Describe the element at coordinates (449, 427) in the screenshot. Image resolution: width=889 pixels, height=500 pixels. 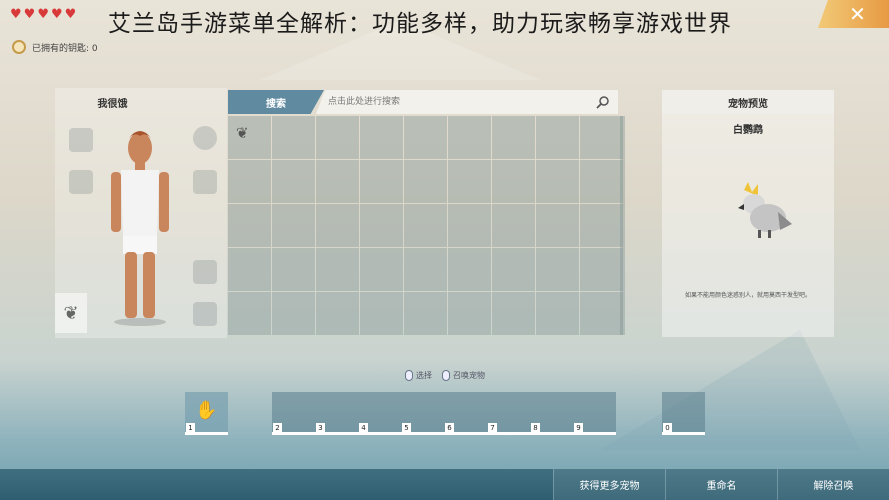
I see `slot-number: 6` at that location.